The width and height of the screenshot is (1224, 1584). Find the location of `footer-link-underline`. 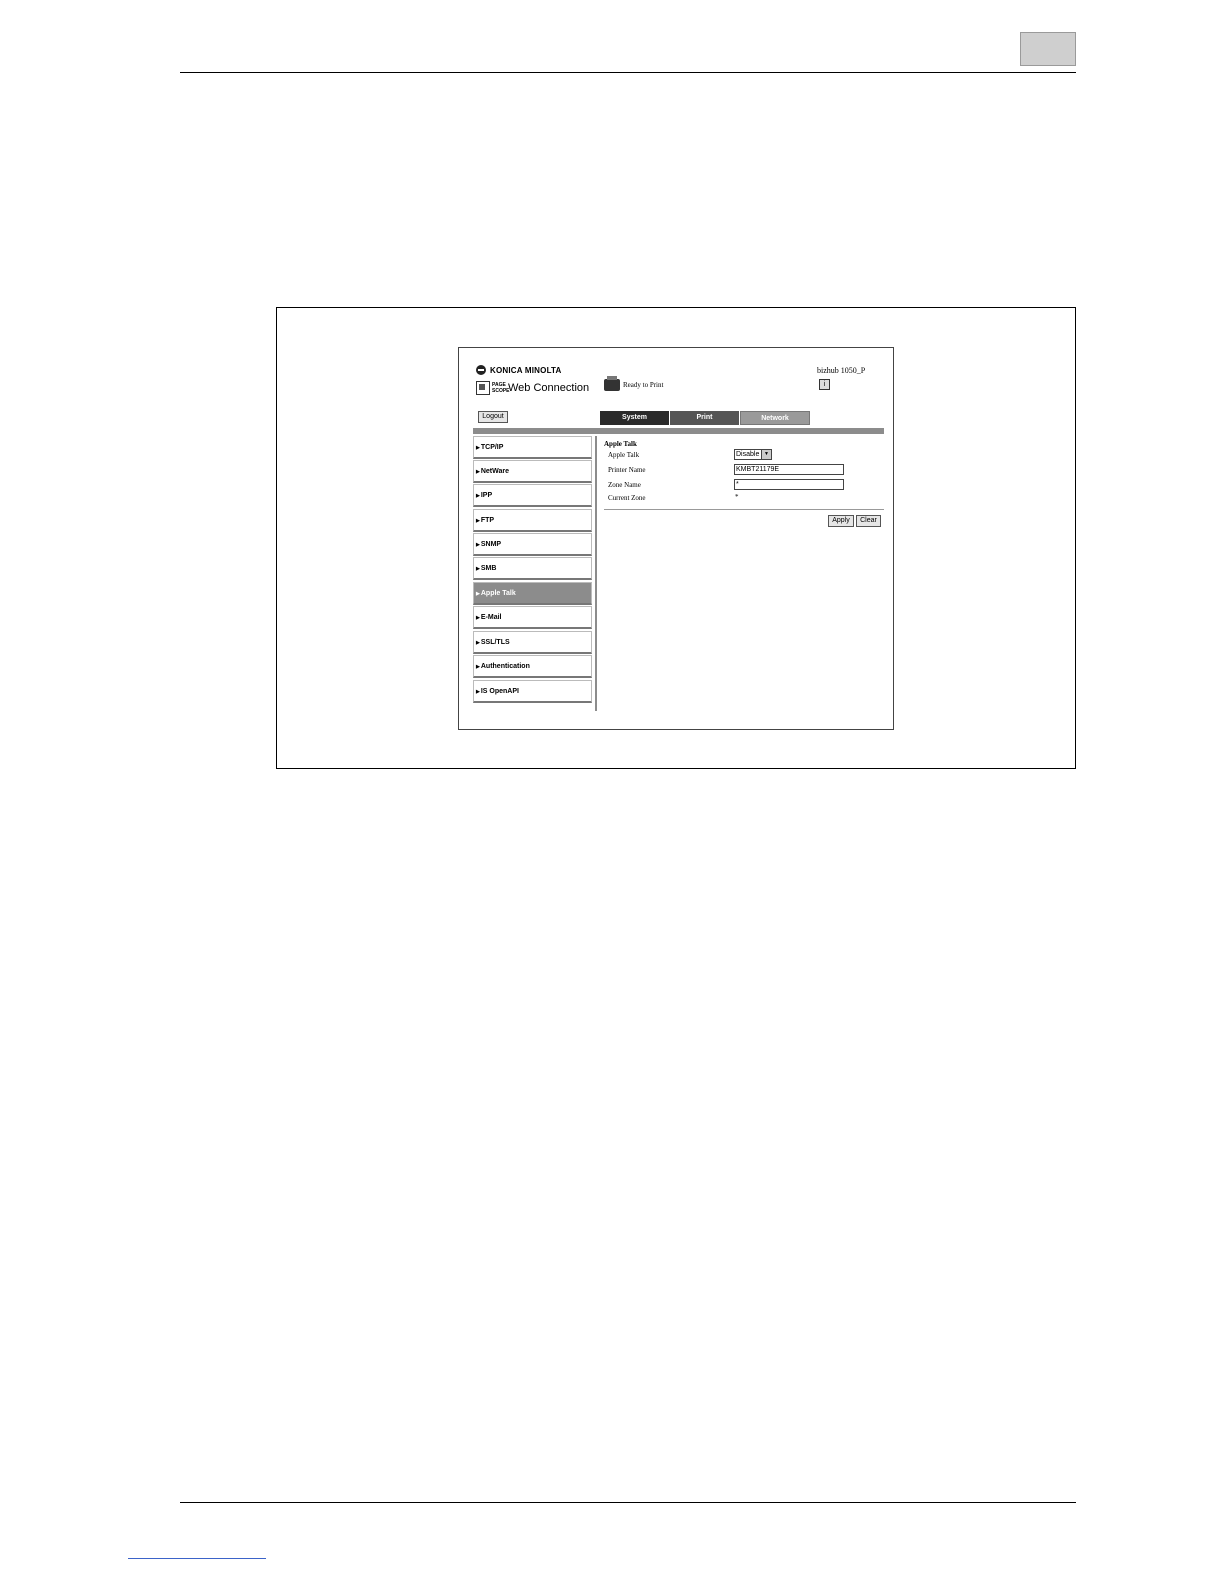

footer-link-underline is located at coordinates (197, 1558).